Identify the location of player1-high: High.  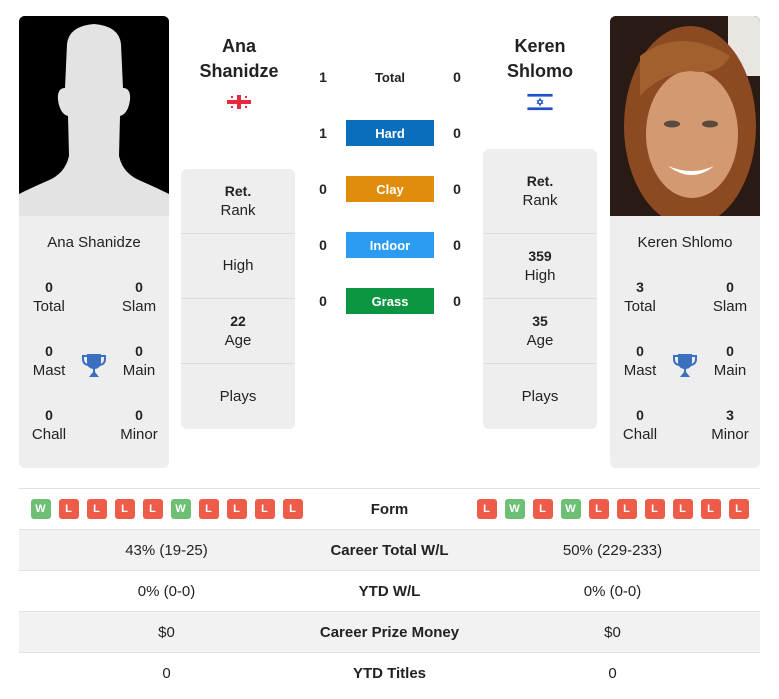
(238, 266).